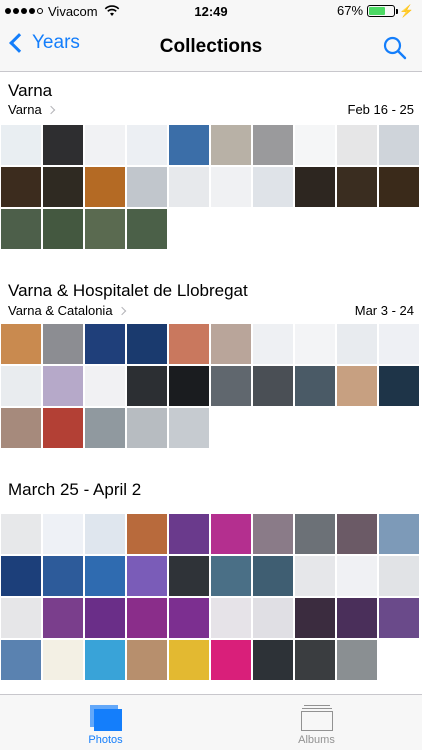 This screenshot has width=422, height=750. What do you see at coordinates (67, 310) in the screenshot?
I see `collection-location-link: Varna & Catalonia` at bounding box center [67, 310].